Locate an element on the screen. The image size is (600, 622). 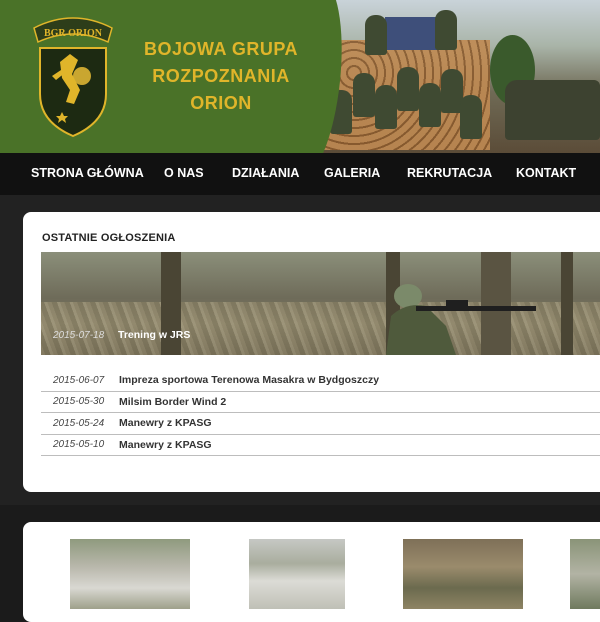
site-title-line-2: ROZPOZNANIA is located at coordinates (221, 76).